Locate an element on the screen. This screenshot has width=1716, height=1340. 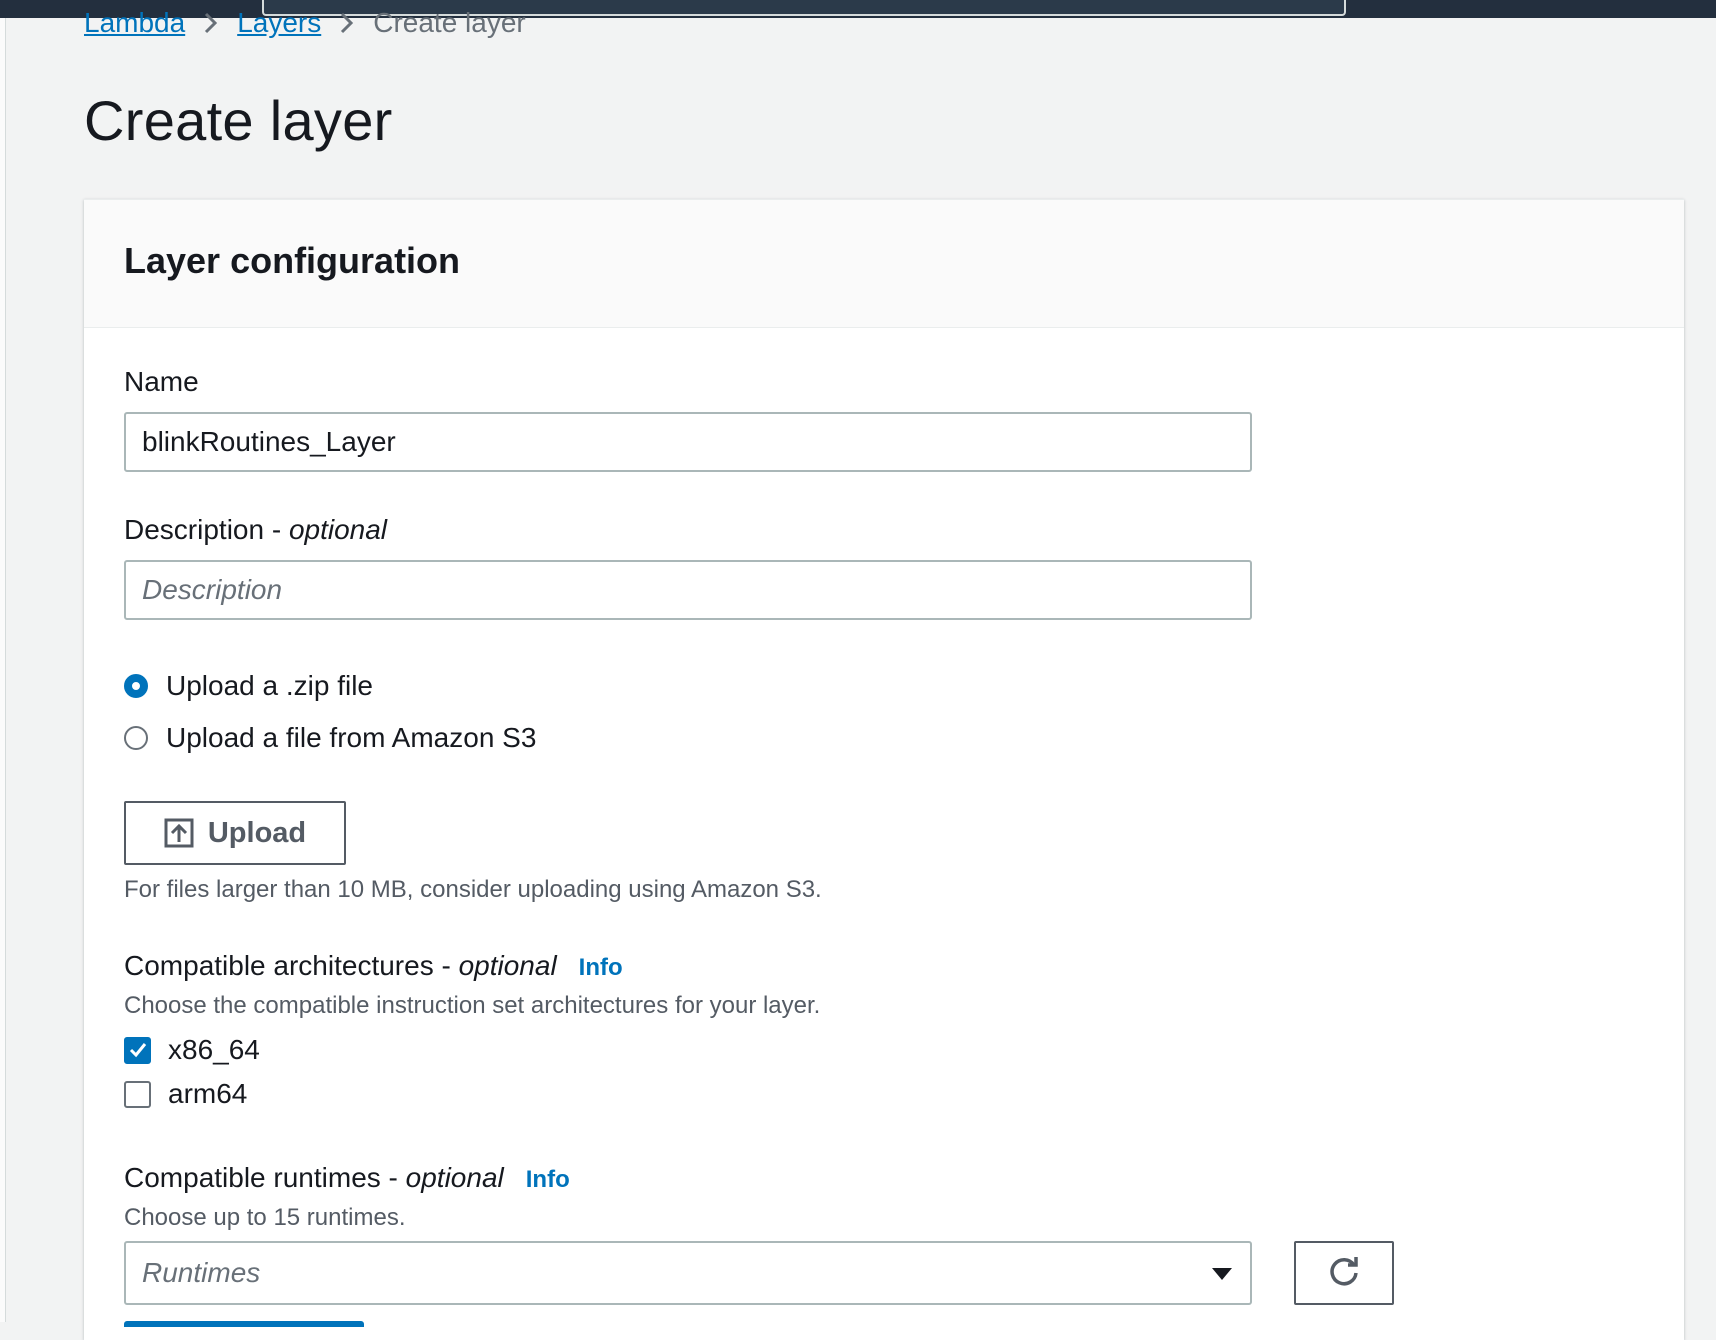
description-input is located at coordinates (688, 590).